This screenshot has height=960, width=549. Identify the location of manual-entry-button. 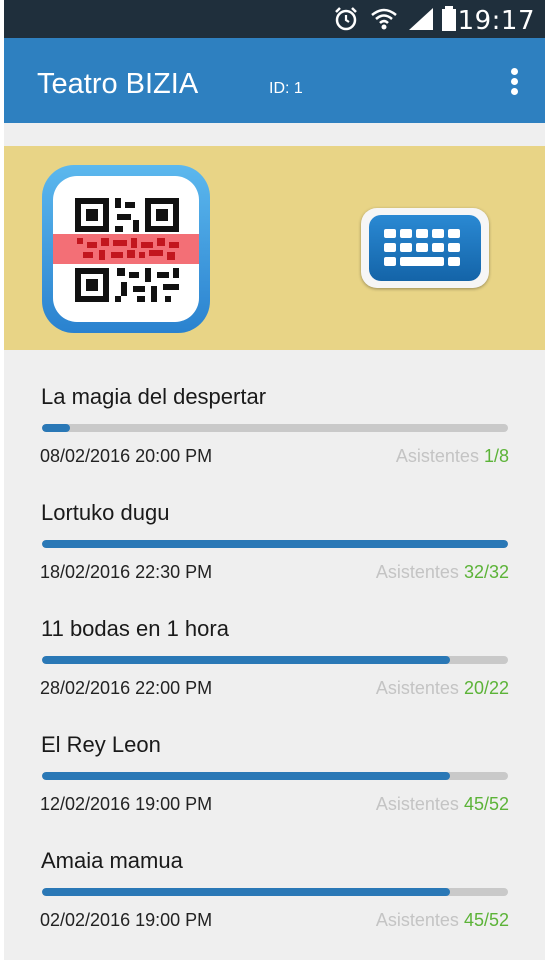
(425, 248).